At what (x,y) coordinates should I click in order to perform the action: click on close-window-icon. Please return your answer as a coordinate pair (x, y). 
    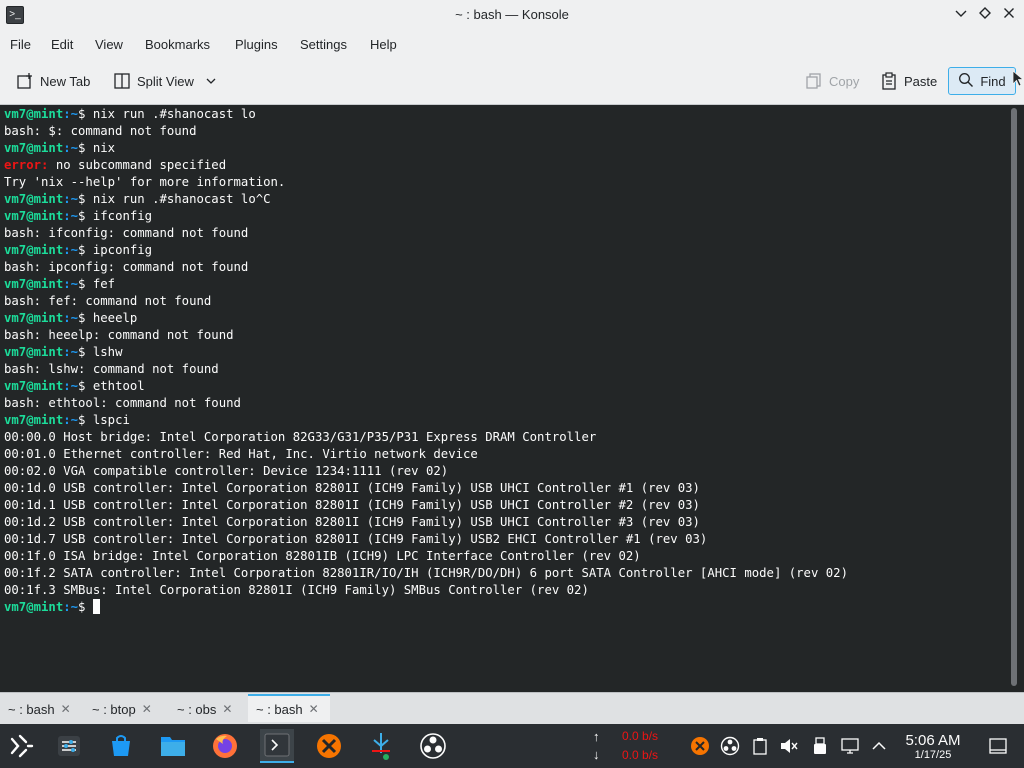
    Looking at the image, I should click on (1009, 15).